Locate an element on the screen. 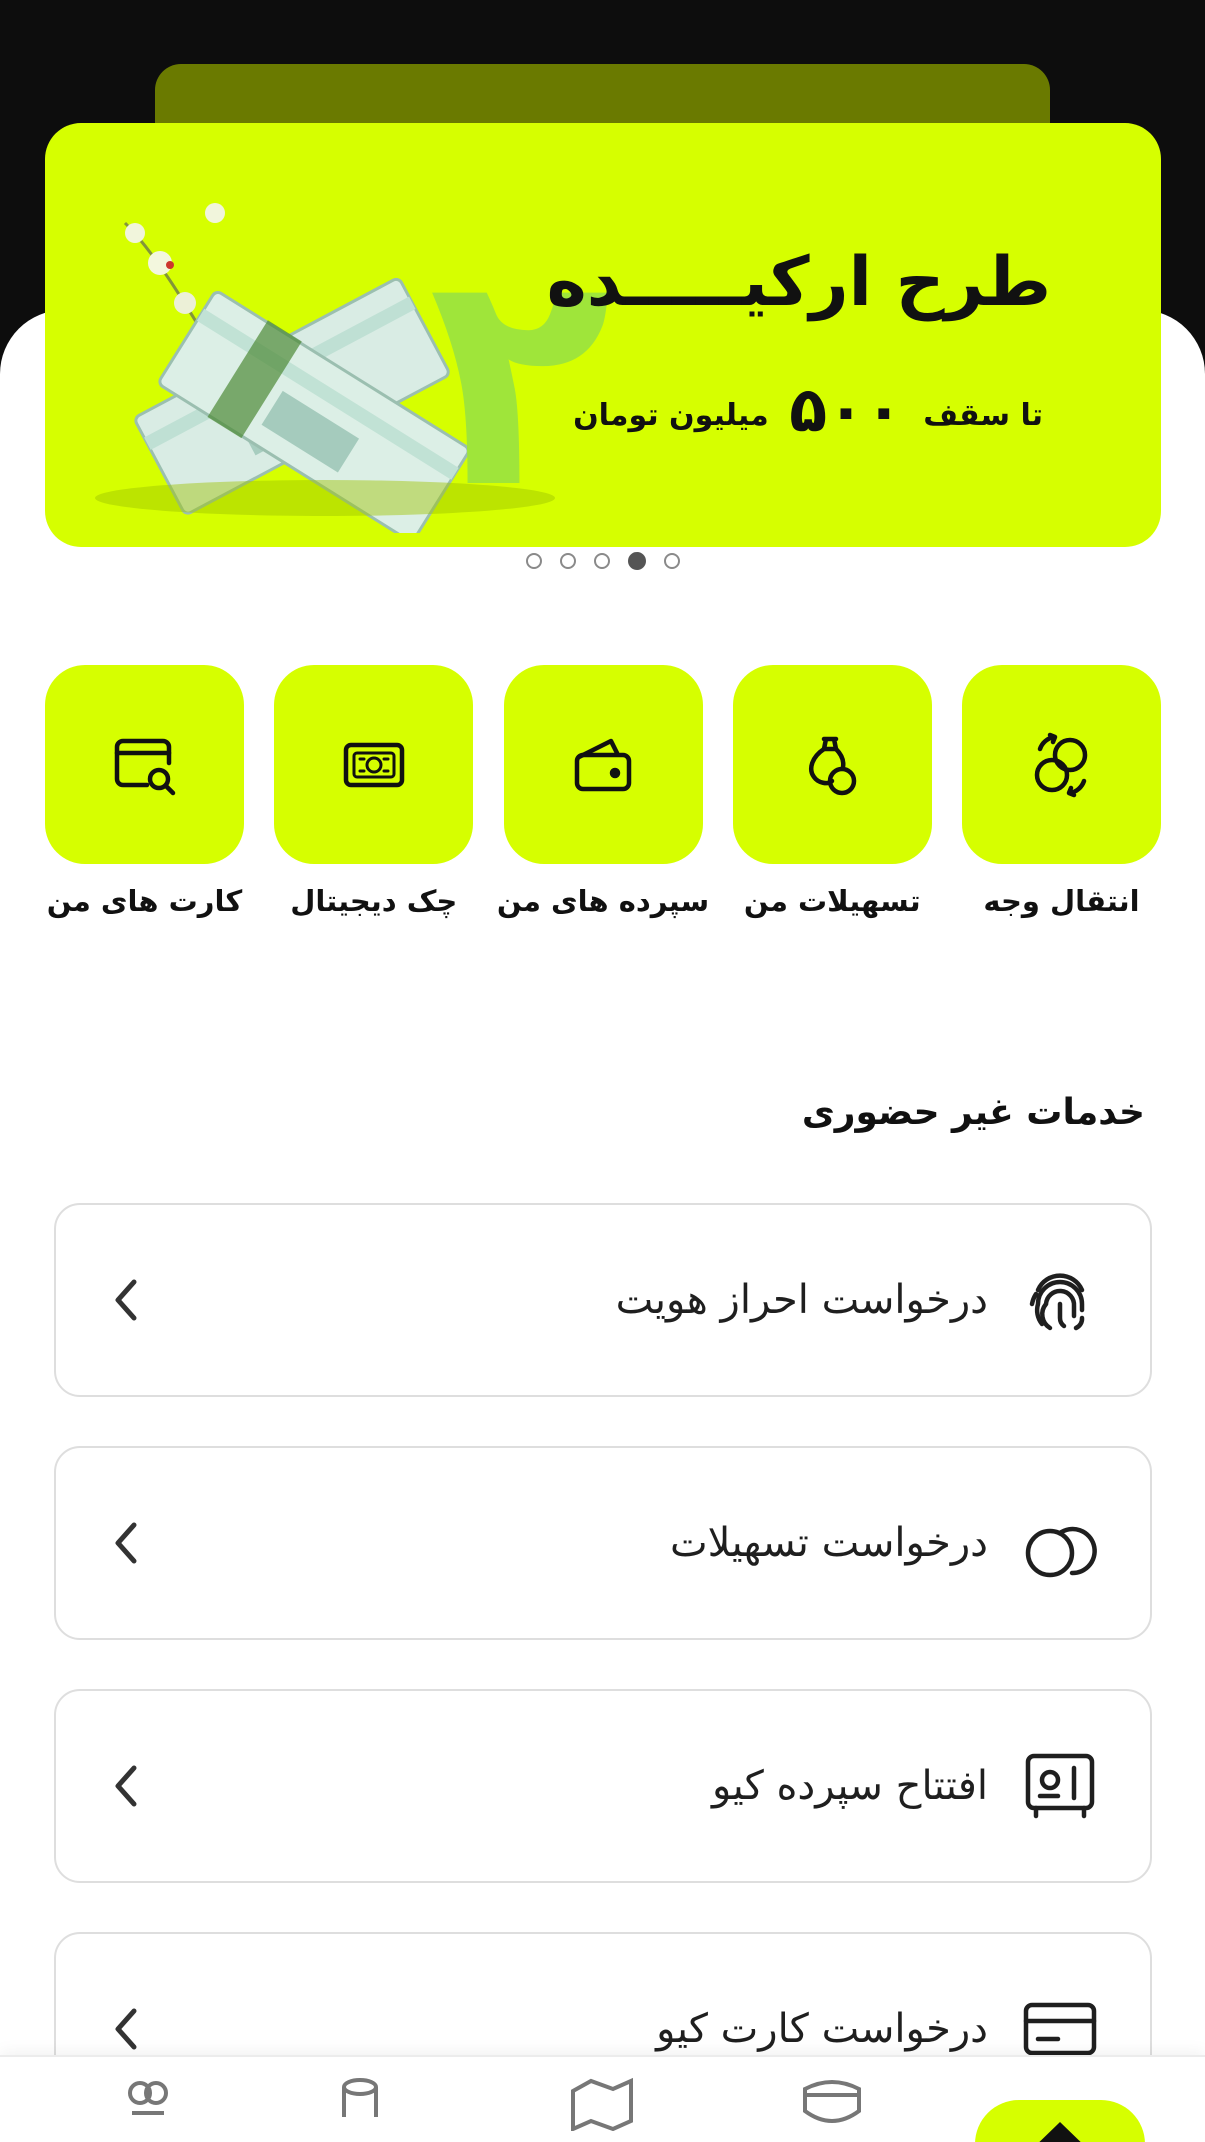 The height and width of the screenshot is (2142, 1205). nav-home is located at coordinates (1060, 2121).